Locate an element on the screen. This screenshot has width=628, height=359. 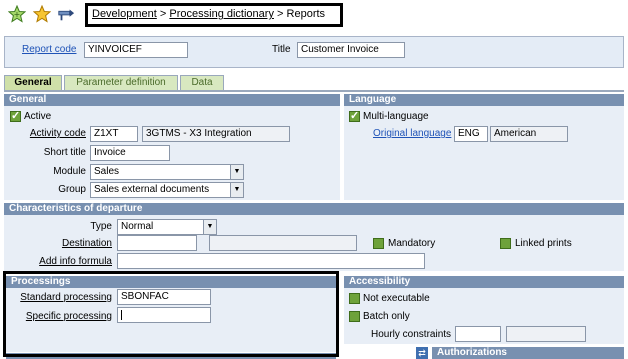
type-label: Type is located at coordinates (101, 226).